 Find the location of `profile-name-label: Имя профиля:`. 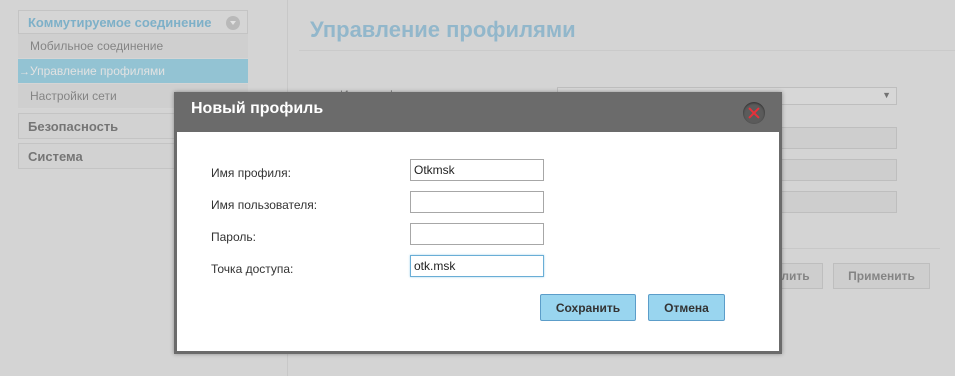

profile-name-label: Имя профиля: is located at coordinates (251, 173).